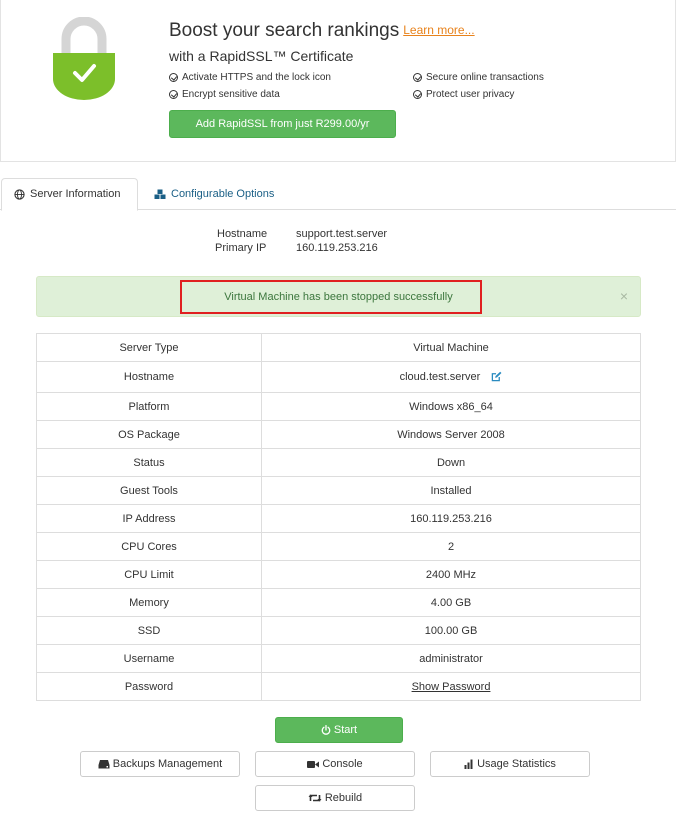  I want to click on feature-text: Protect user privacy, so click(470, 94).